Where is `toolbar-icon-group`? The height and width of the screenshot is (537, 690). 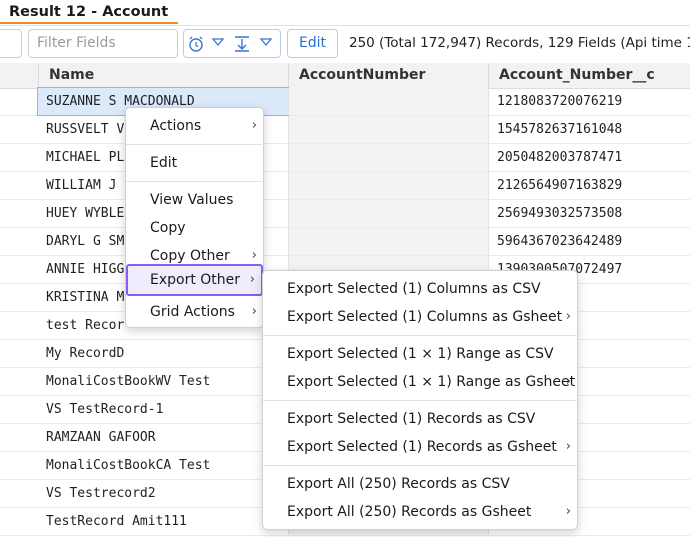
toolbar-icon-group is located at coordinates (232, 43).